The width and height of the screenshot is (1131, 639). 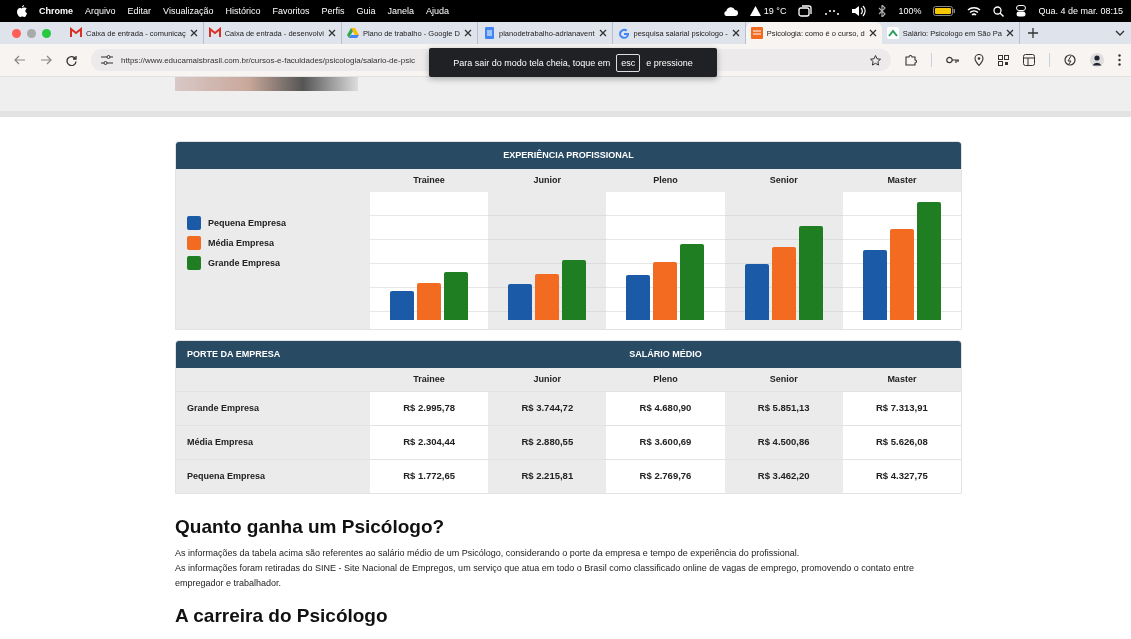 I want to click on extension-icon, so click(x=1070, y=60).